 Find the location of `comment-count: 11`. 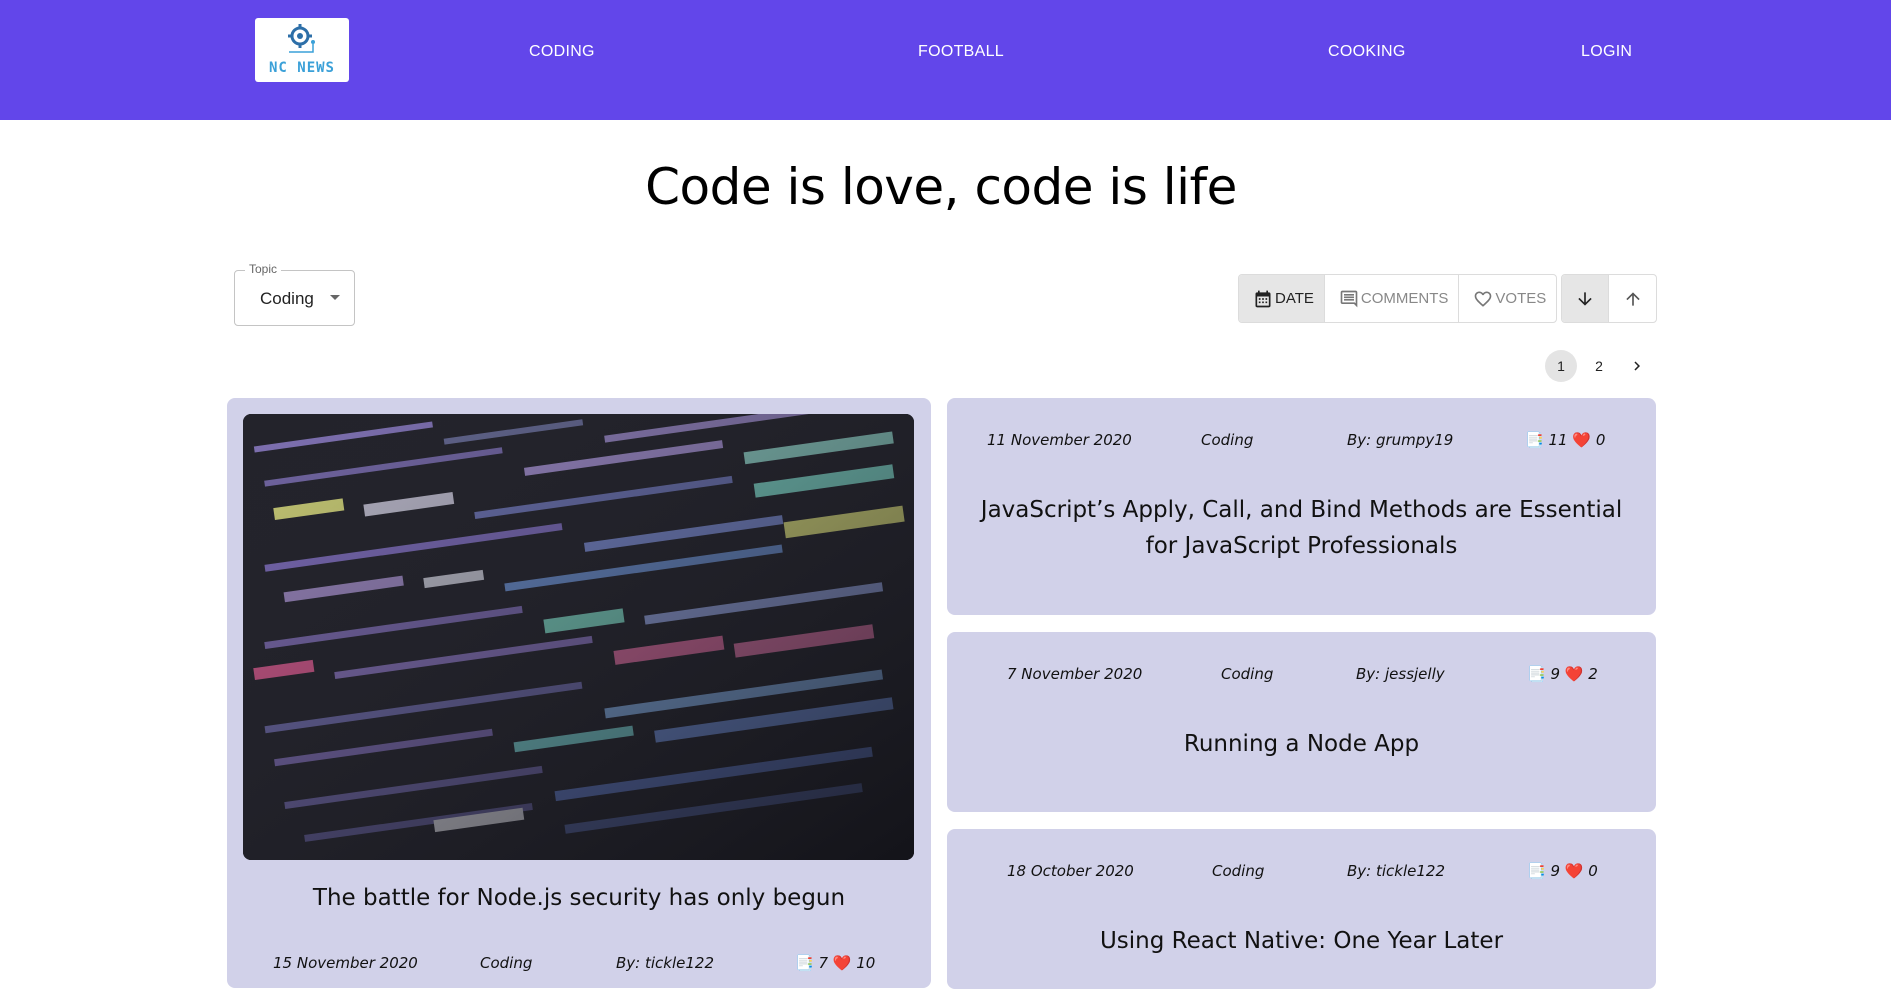

comment-count: 11 is located at coordinates (1558, 440).